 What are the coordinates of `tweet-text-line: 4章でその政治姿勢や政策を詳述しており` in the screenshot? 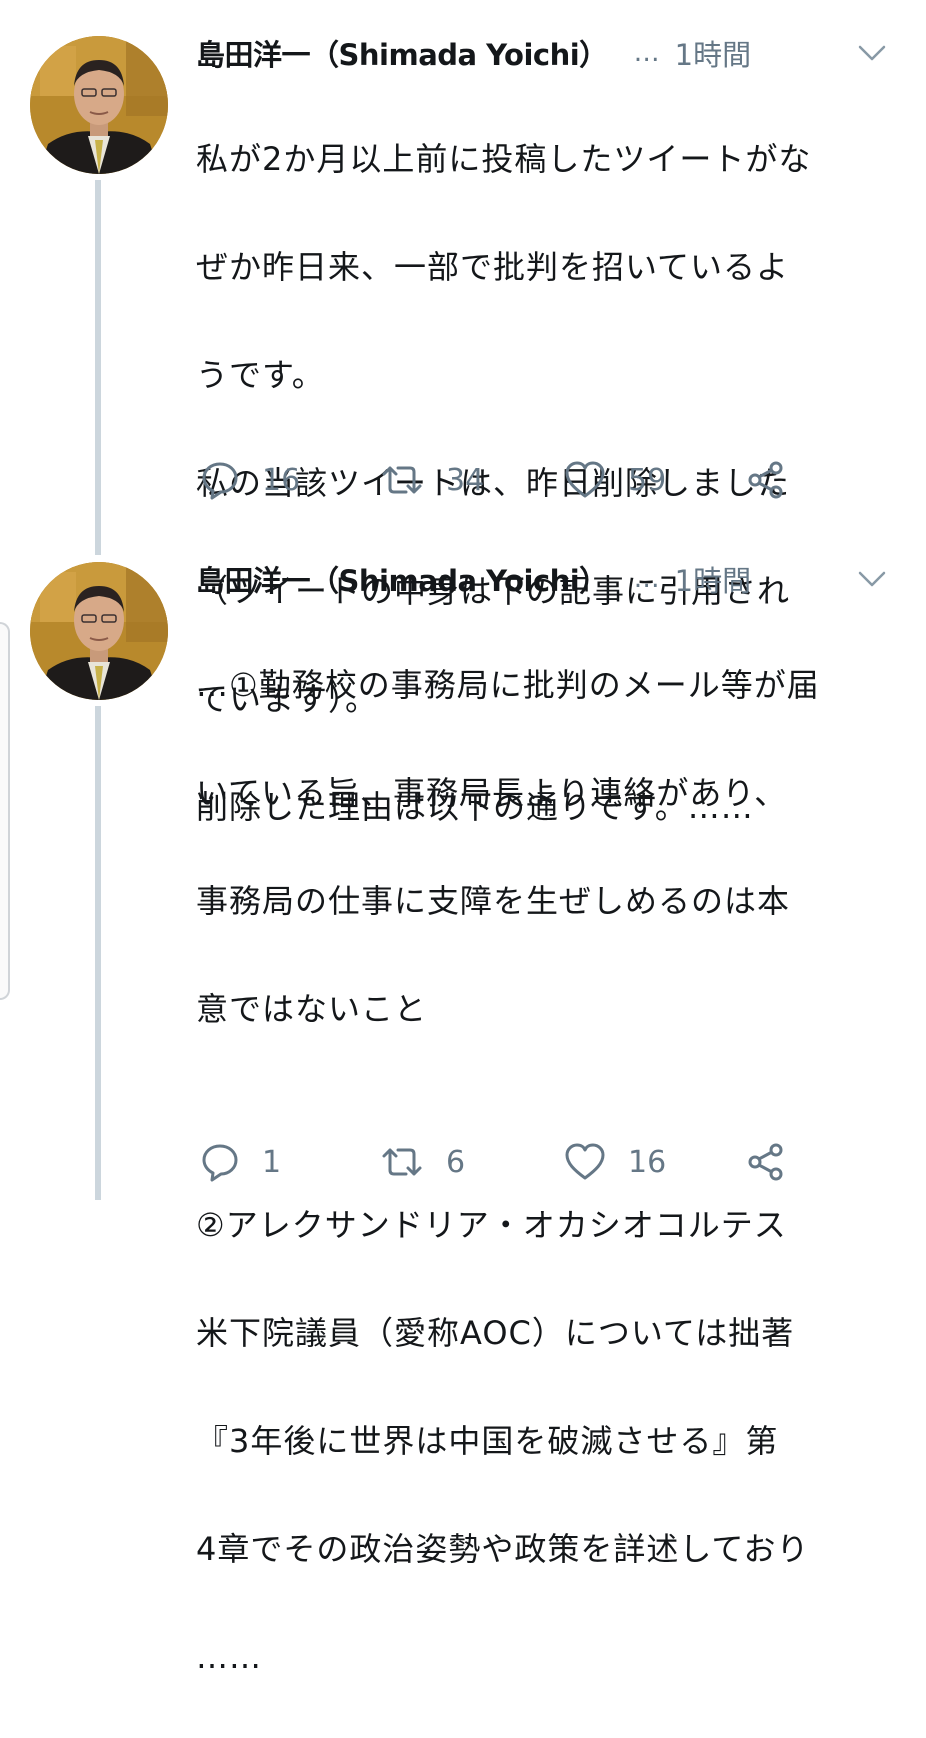 It's located at (503, 1549).